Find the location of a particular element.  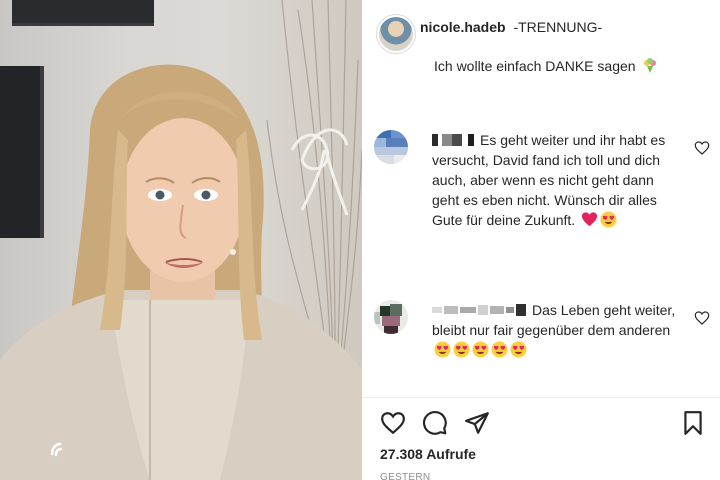

share-button is located at coordinates (477, 423).